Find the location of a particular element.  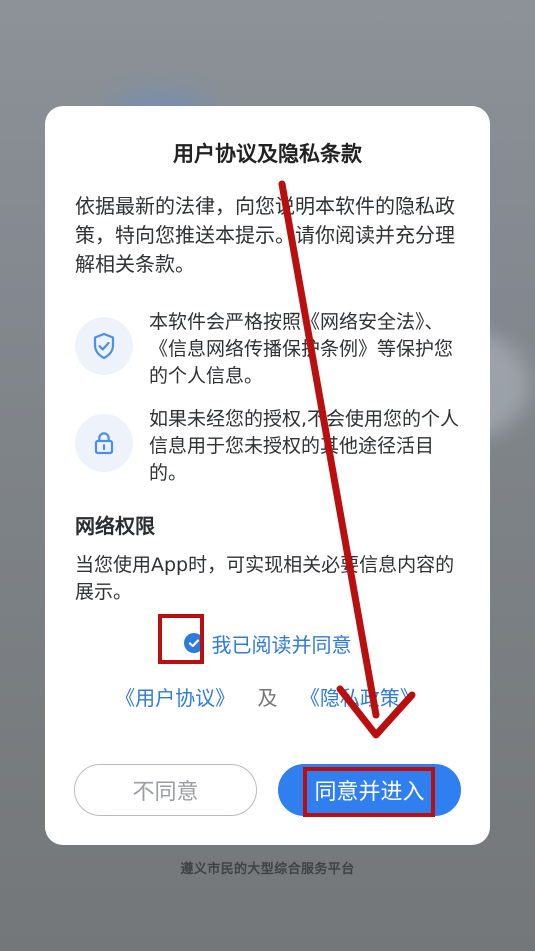

feature-text-authorization: 如果未经您的授权,不会使用您的个人信息用于您未授权的其他途径活目的。 is located at coordinates (304, 446).